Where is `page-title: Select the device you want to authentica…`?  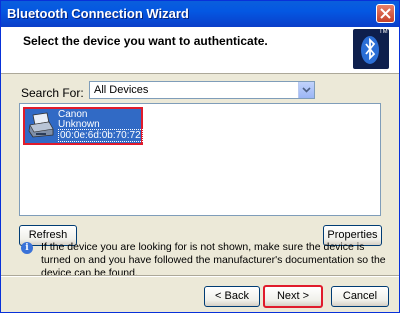 page-title: Select the device you want to authentica… is located at coordinates (145, 41).